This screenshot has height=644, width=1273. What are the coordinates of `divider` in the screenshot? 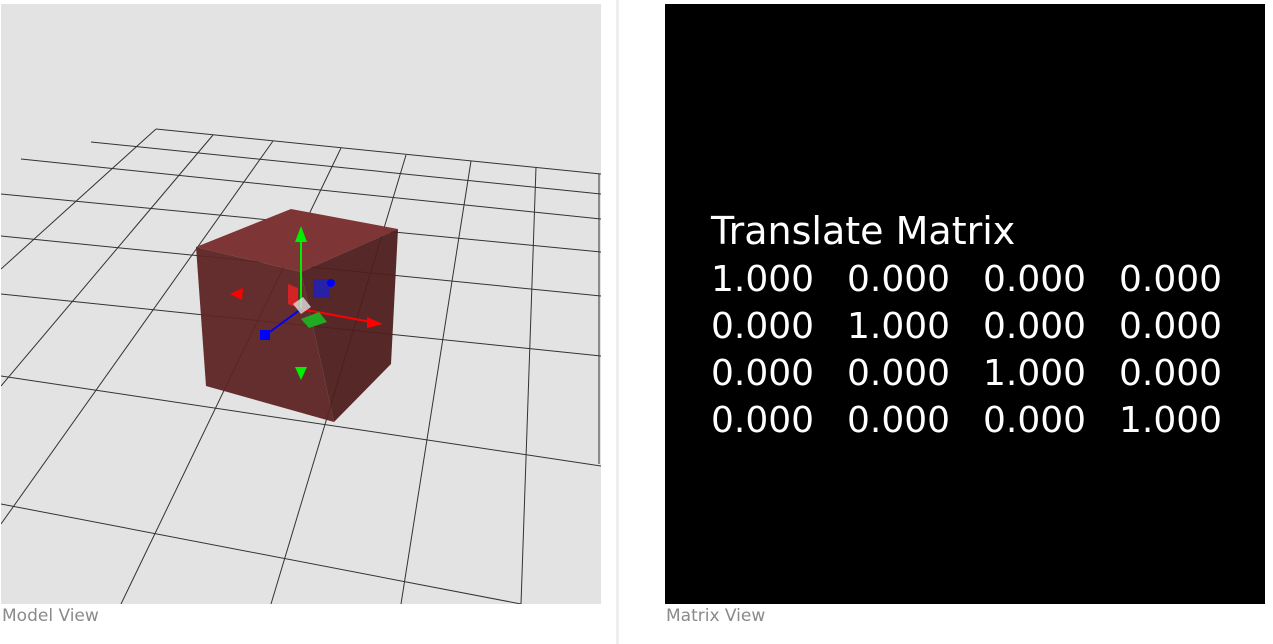 It's located at (617, 322).